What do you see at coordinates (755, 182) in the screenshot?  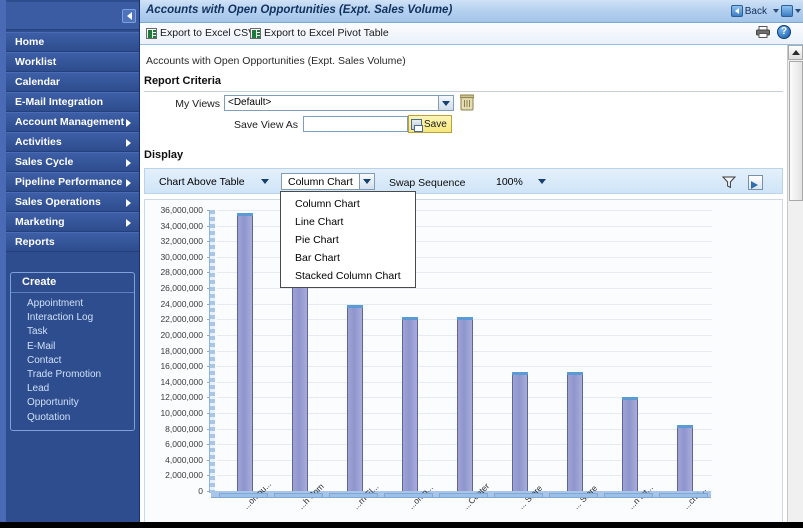 I see `image-export-icon` at bounding box center [755, 182].